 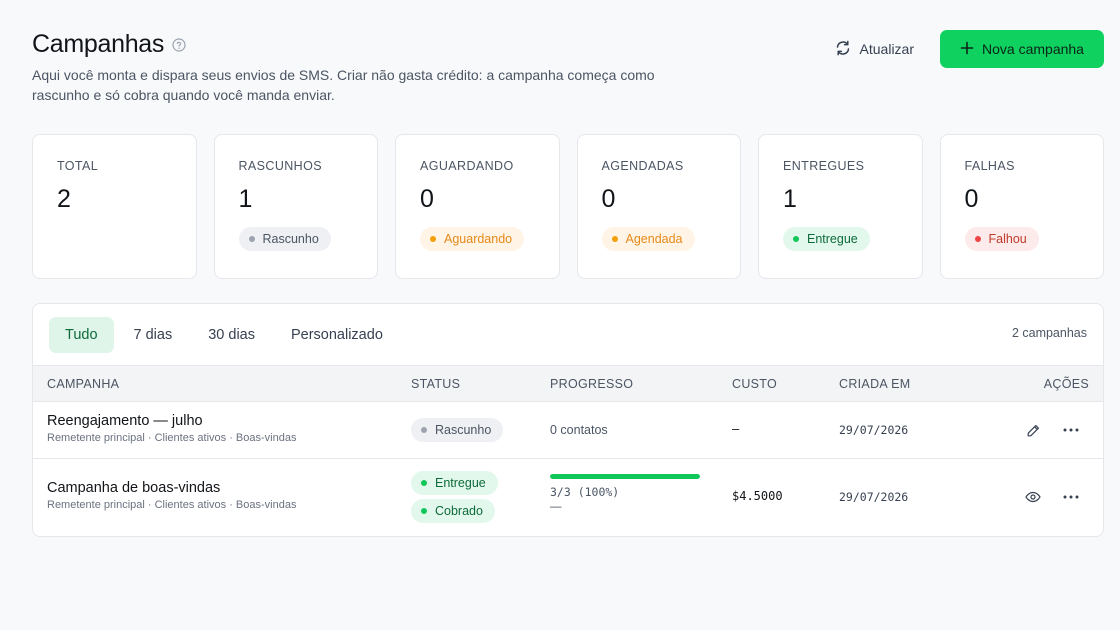 I want to click on refresh-button: Atualizar, so click(x=874, y=49).